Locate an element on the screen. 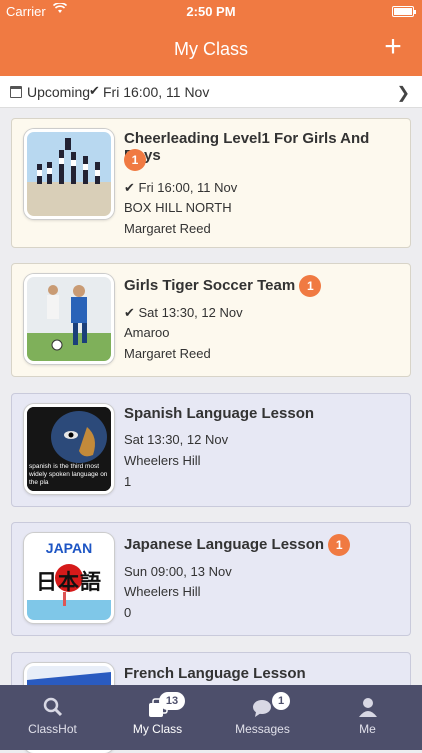 This screenshot has width=422, height=753. tab-bar: ClassHot 13 My Class 1 Messages Me is located at coordinates (211, 717).